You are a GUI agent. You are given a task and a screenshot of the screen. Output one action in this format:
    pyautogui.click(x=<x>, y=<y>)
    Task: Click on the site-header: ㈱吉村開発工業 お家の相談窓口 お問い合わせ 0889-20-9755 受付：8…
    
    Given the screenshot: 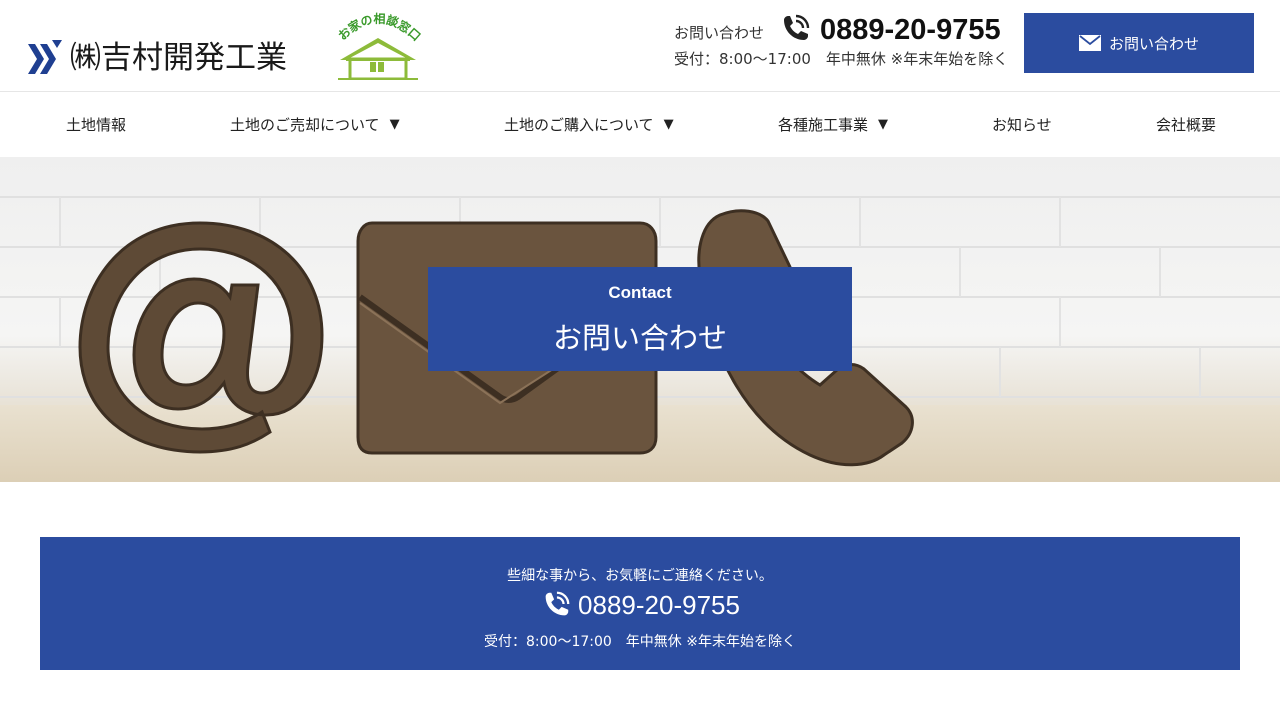 What is the action you would take?
    pyautogui.click(x=640, y=46)
    